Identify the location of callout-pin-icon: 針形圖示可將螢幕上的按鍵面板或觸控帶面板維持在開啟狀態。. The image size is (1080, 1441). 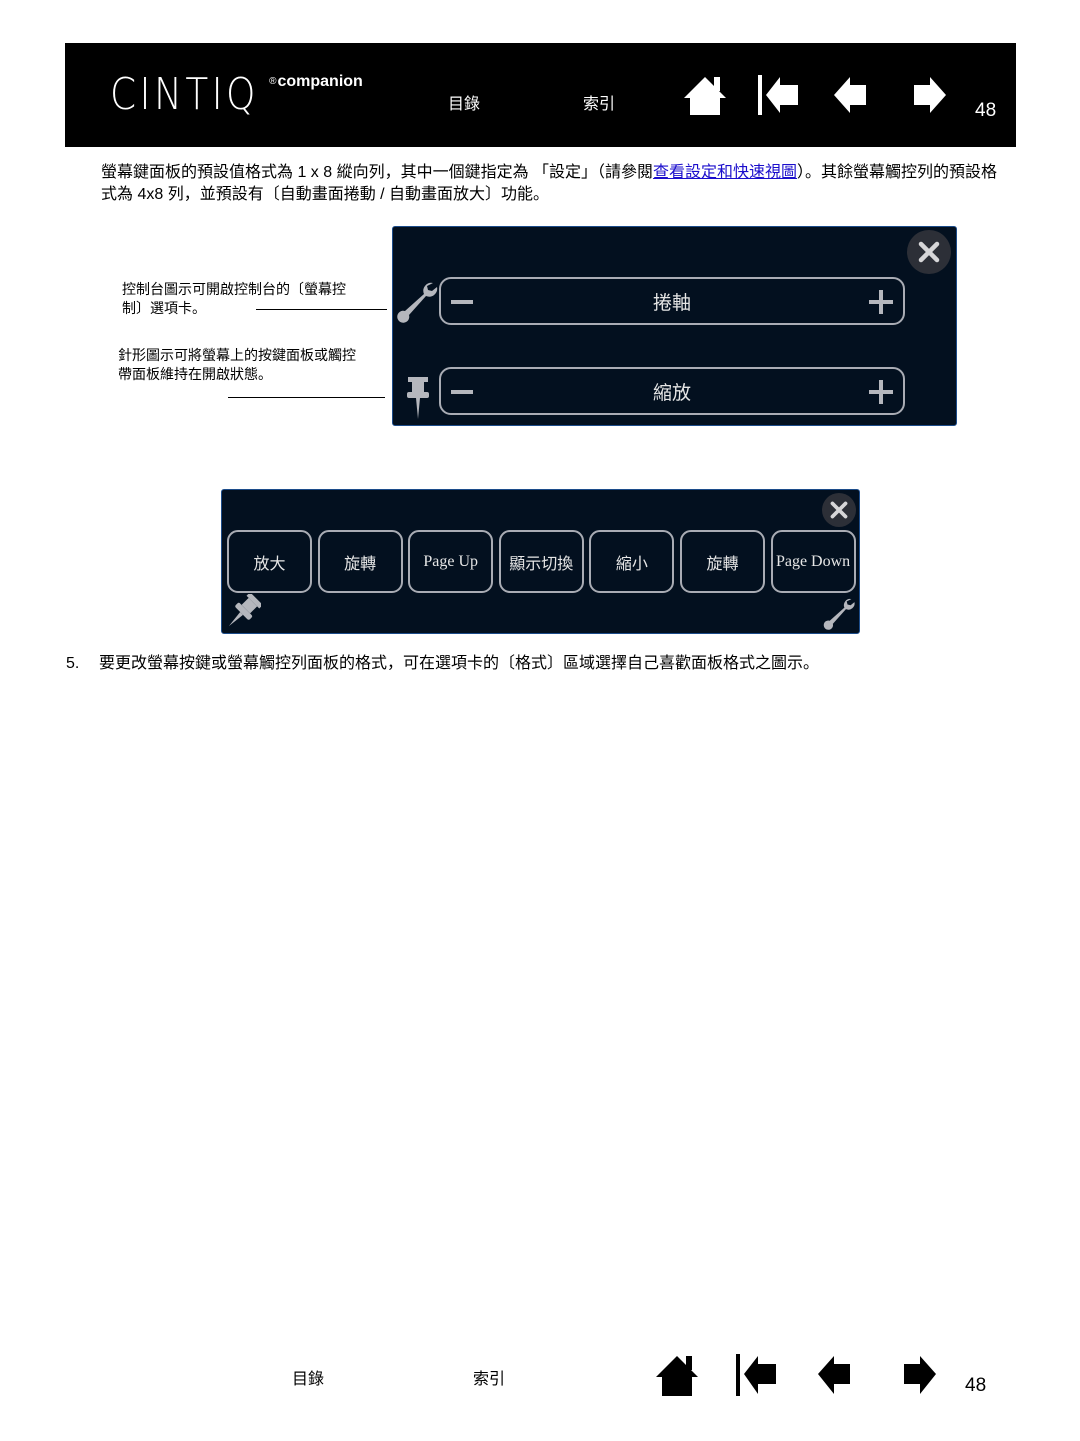
(237, 364).